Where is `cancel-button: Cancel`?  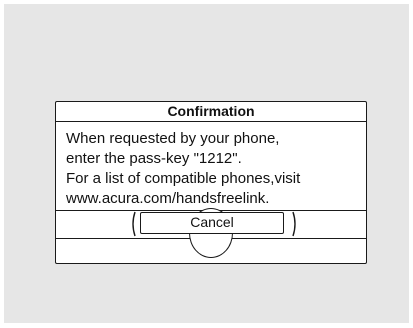
cancel-button: Cancel is located at coordinates (212, 223).